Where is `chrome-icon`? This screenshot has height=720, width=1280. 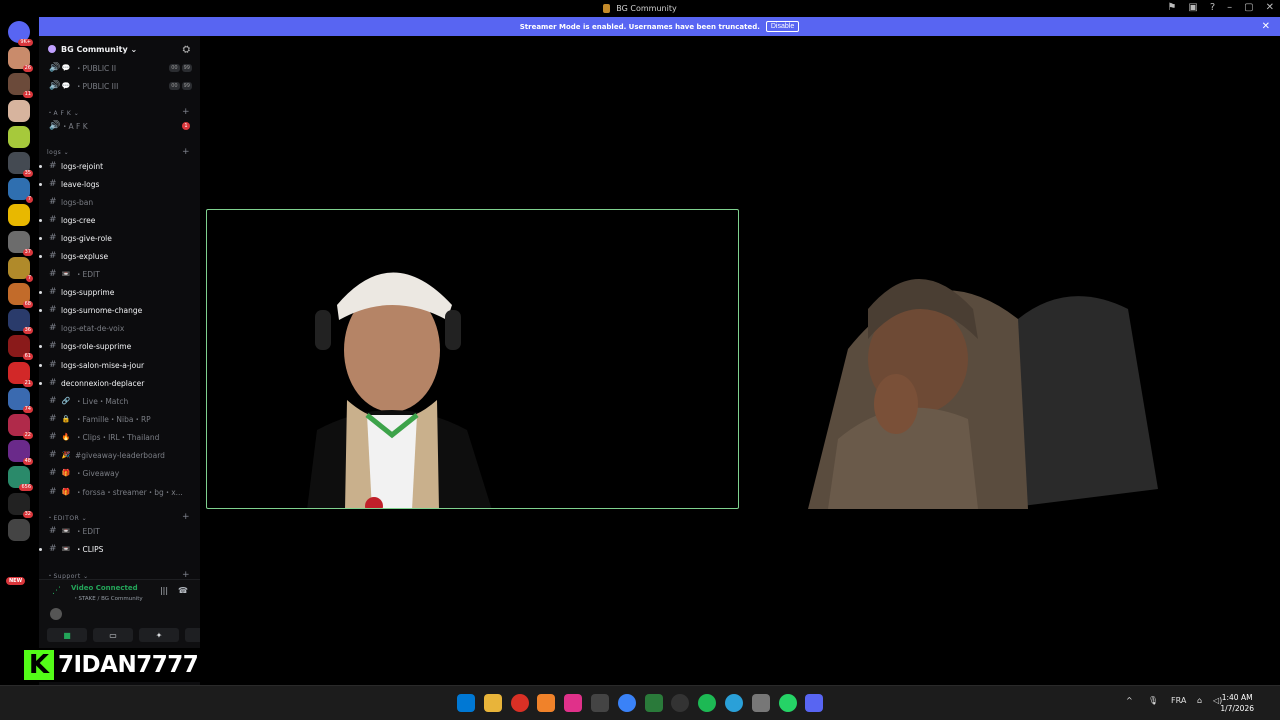 chrome-icon is located at coordinates (519, 703).